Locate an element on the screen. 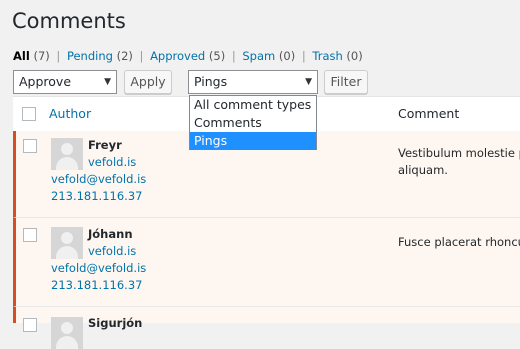 The height and width of the screenshot is (349, 520). filter-trash-link: Trash is located at coordinates (327, 56).